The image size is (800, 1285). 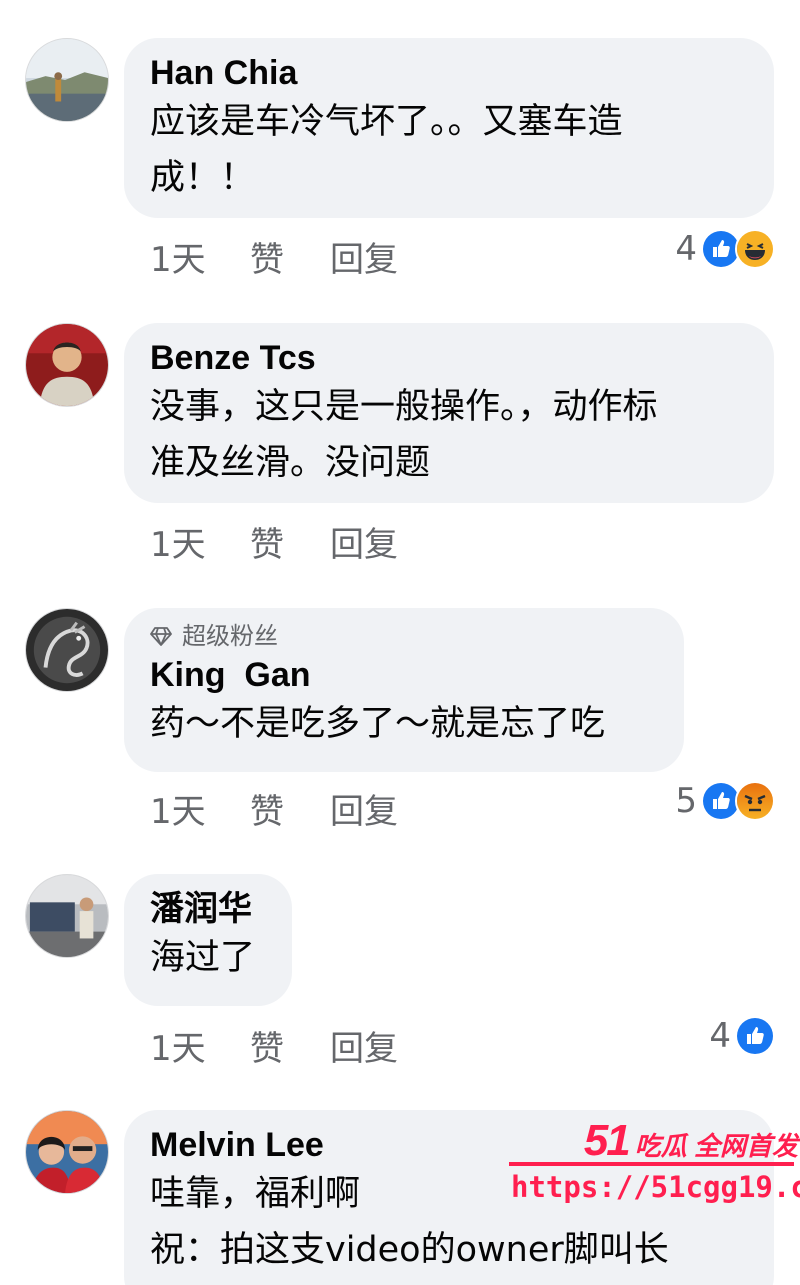 What do you see at coordinates (386, 122) in the screenshot?
I see `comment-text-line: 应该是车冷气坏了。。又塞车造` at bounding box center [386, 122].